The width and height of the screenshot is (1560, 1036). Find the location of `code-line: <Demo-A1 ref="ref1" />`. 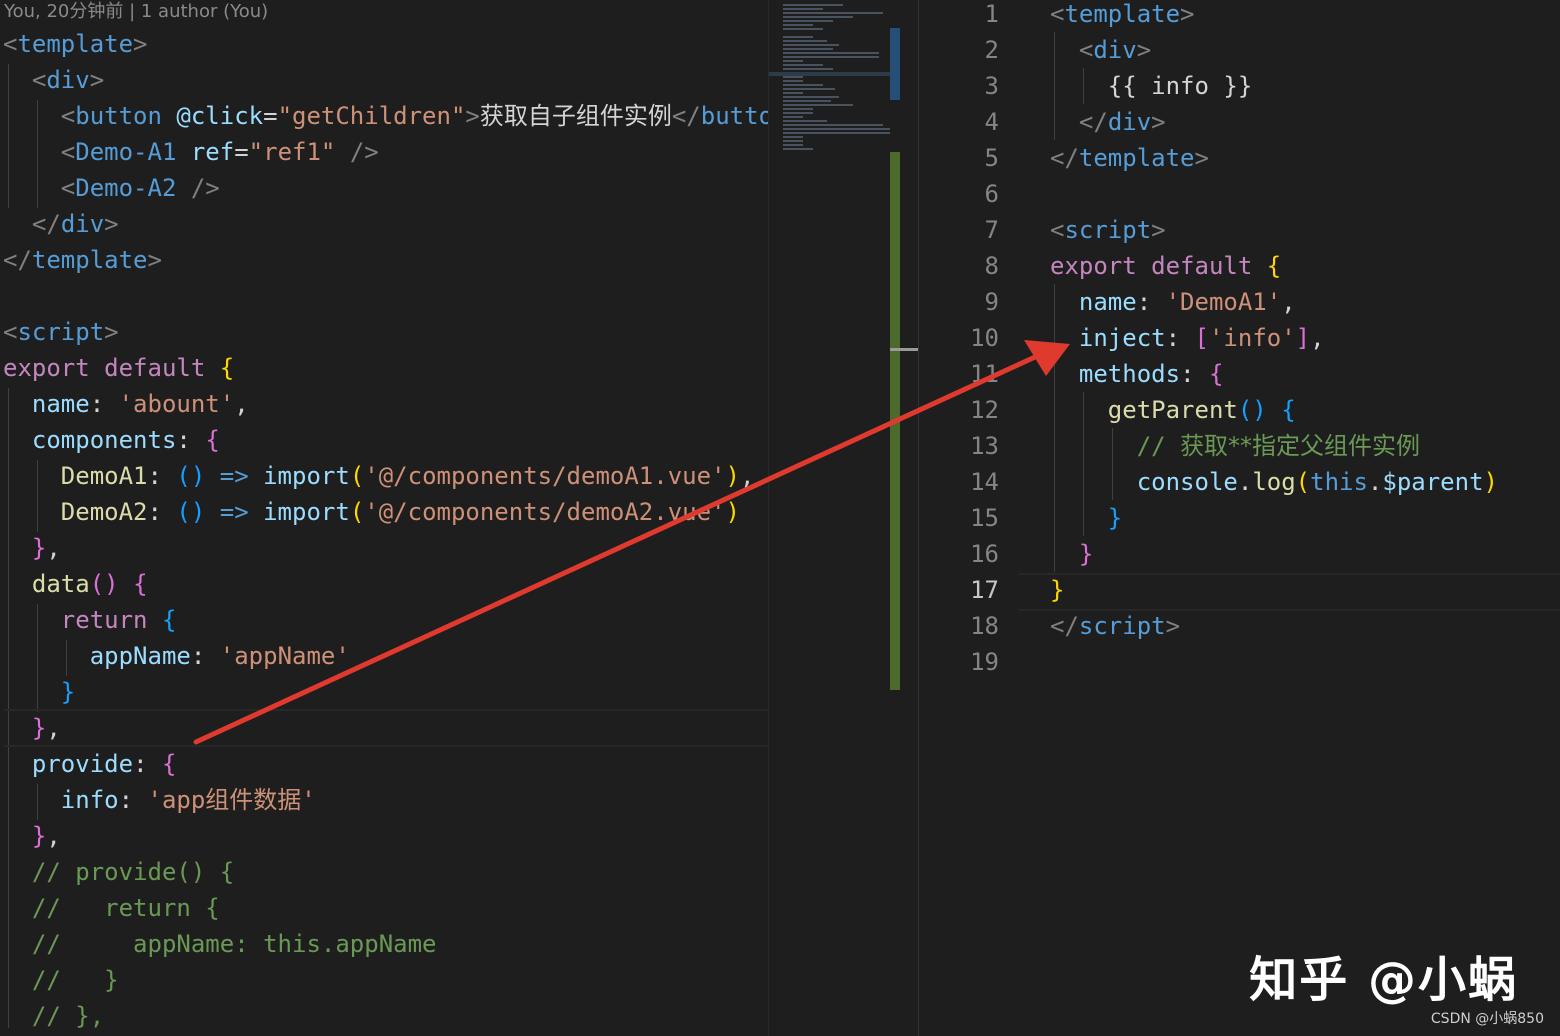

code-line: <Demo-A1 ref="ref1" /> is located at coordinates (191, 152).